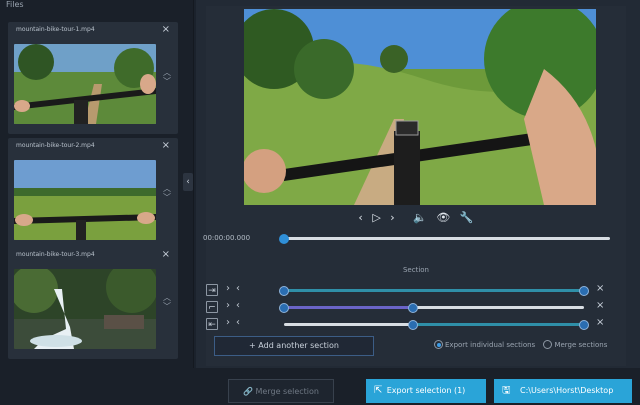 Image resolution: width=640 pixels, height=405 pixels. Describe the element at coordinates (467, 217) in the screenshot. I see `tools-wrench-icon: 🔧` at that location.